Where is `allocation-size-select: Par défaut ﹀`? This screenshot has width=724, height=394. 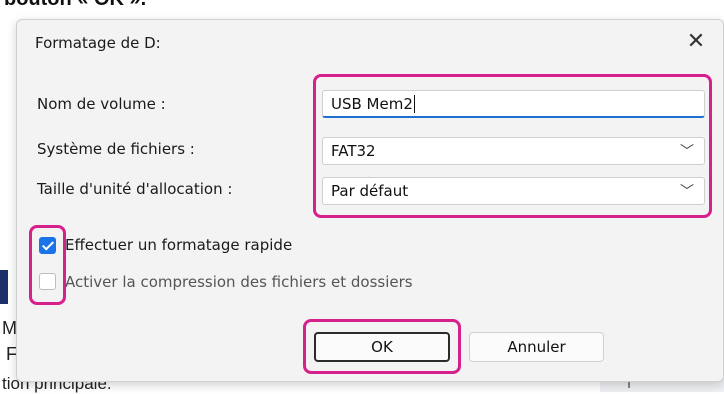 allocation-size-select: Par défaut ﹀ is located at coordinates (513, 191).